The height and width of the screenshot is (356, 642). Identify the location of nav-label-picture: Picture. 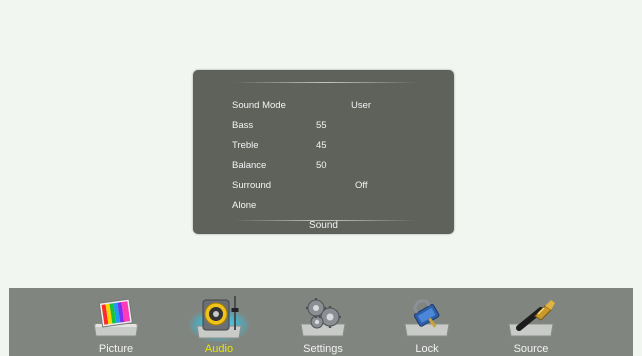
(116, 349).